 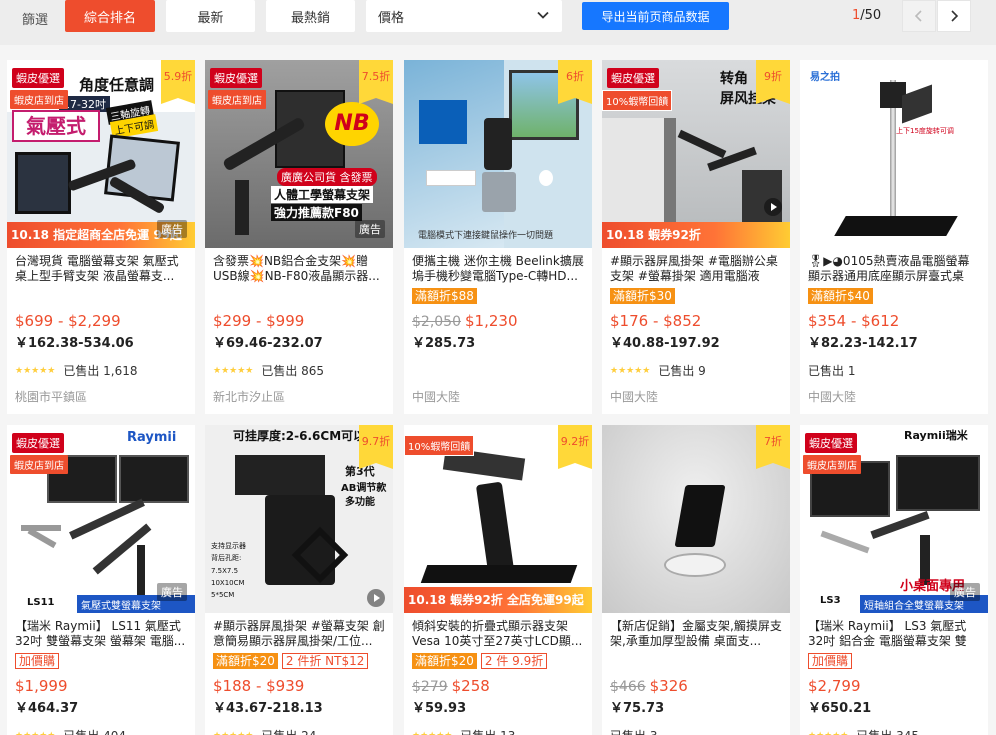 I want to click on product-image: 易之拍 上下15度旋转可调, so click(x=894, y=154).